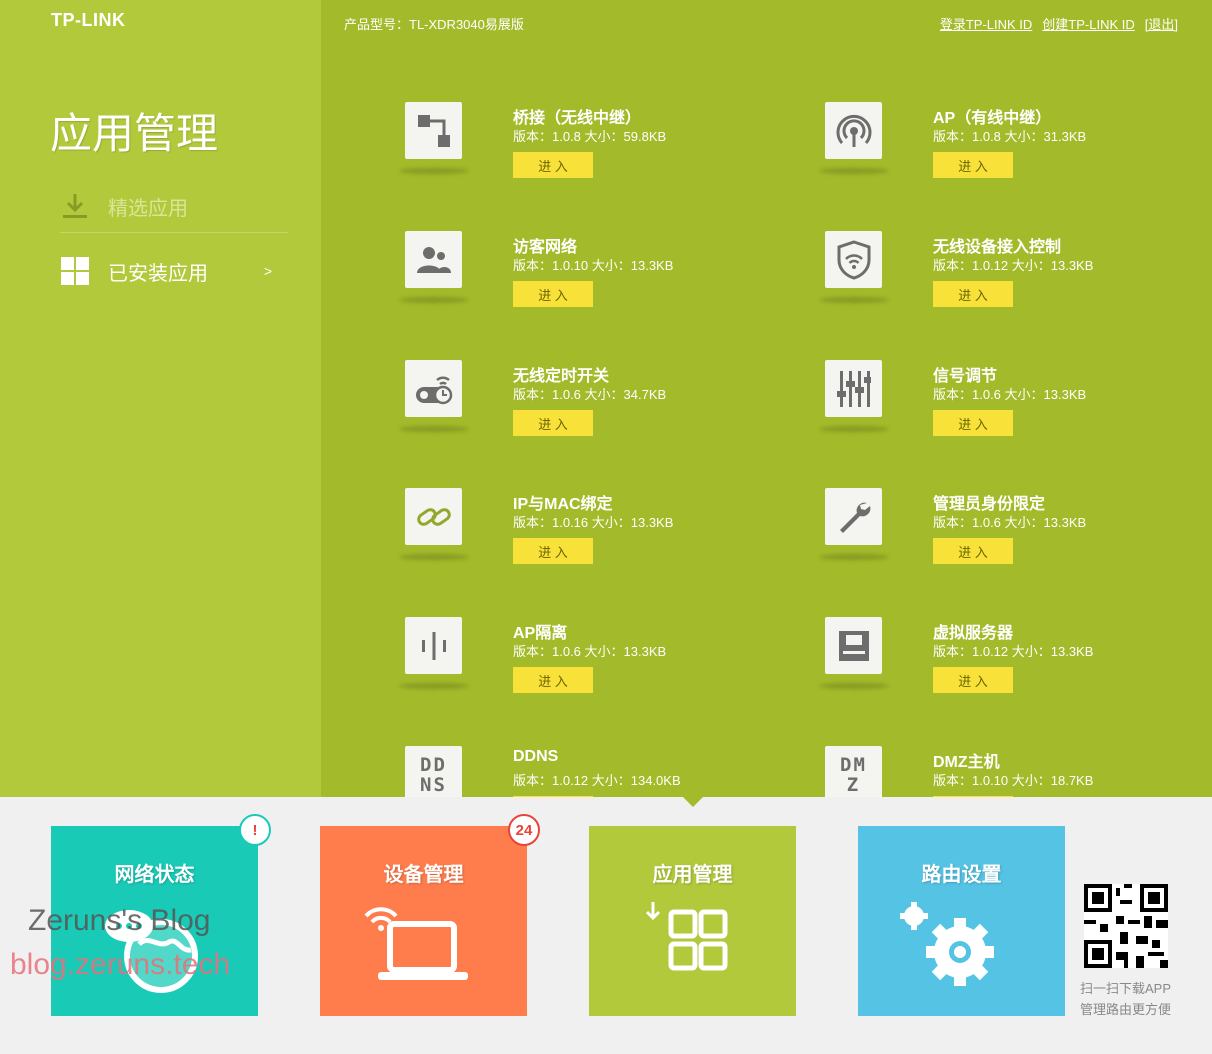 The width and height of the screenshot is (1212, 1054). I want to click on app-card-ip-mac-binding: IP与MAC绑定 版本：1.0.16 大小：13.3KB 进 入, so click(592, 543).